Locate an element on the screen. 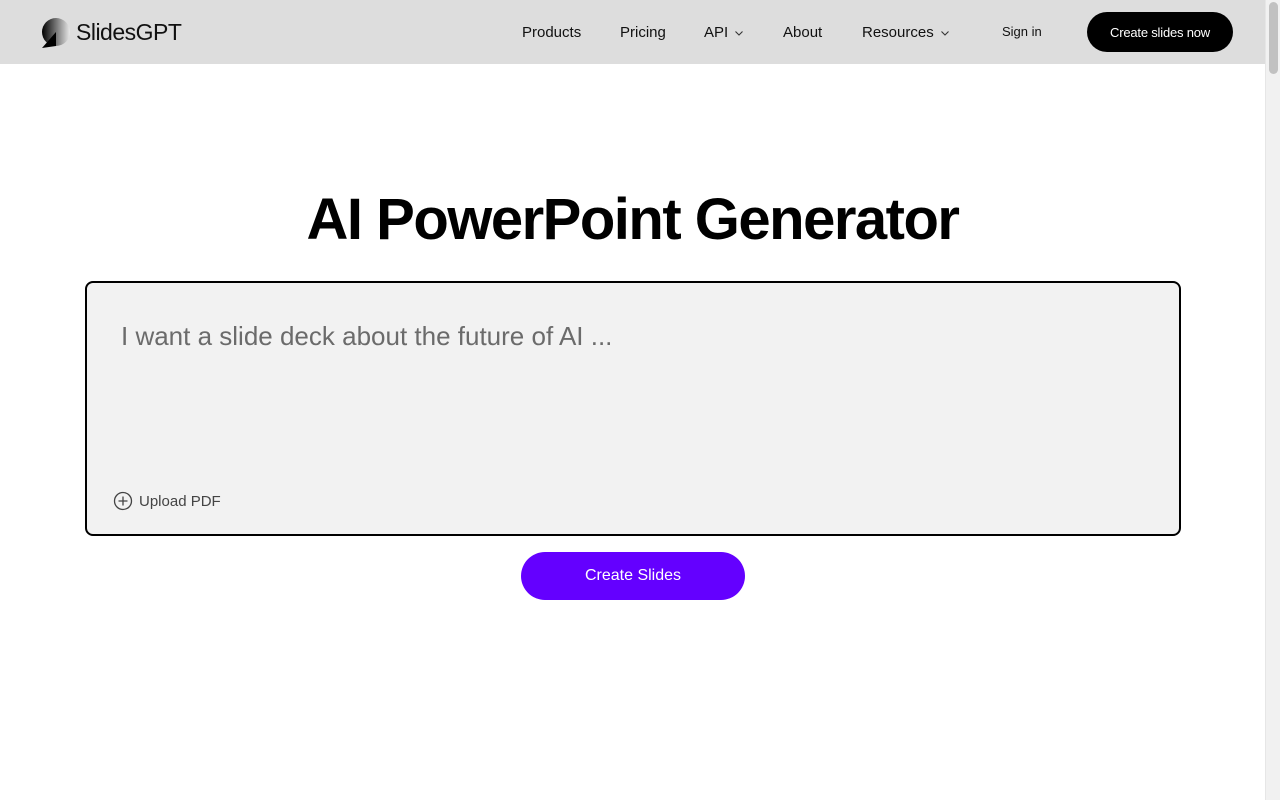 This screenshot has height=800, width=1280. nav-item-resources: Resources is located at coordinates (906, 32).